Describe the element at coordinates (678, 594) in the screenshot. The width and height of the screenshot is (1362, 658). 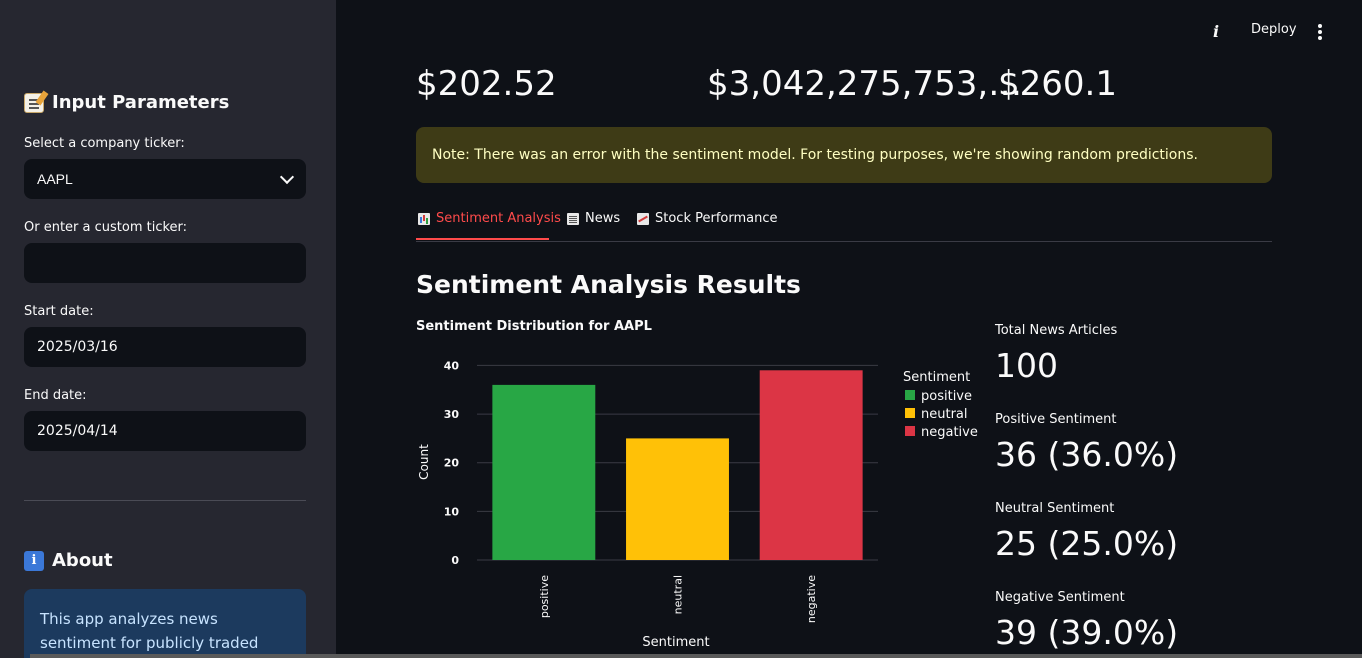
I see `x-tick-label: neutral` at that location.